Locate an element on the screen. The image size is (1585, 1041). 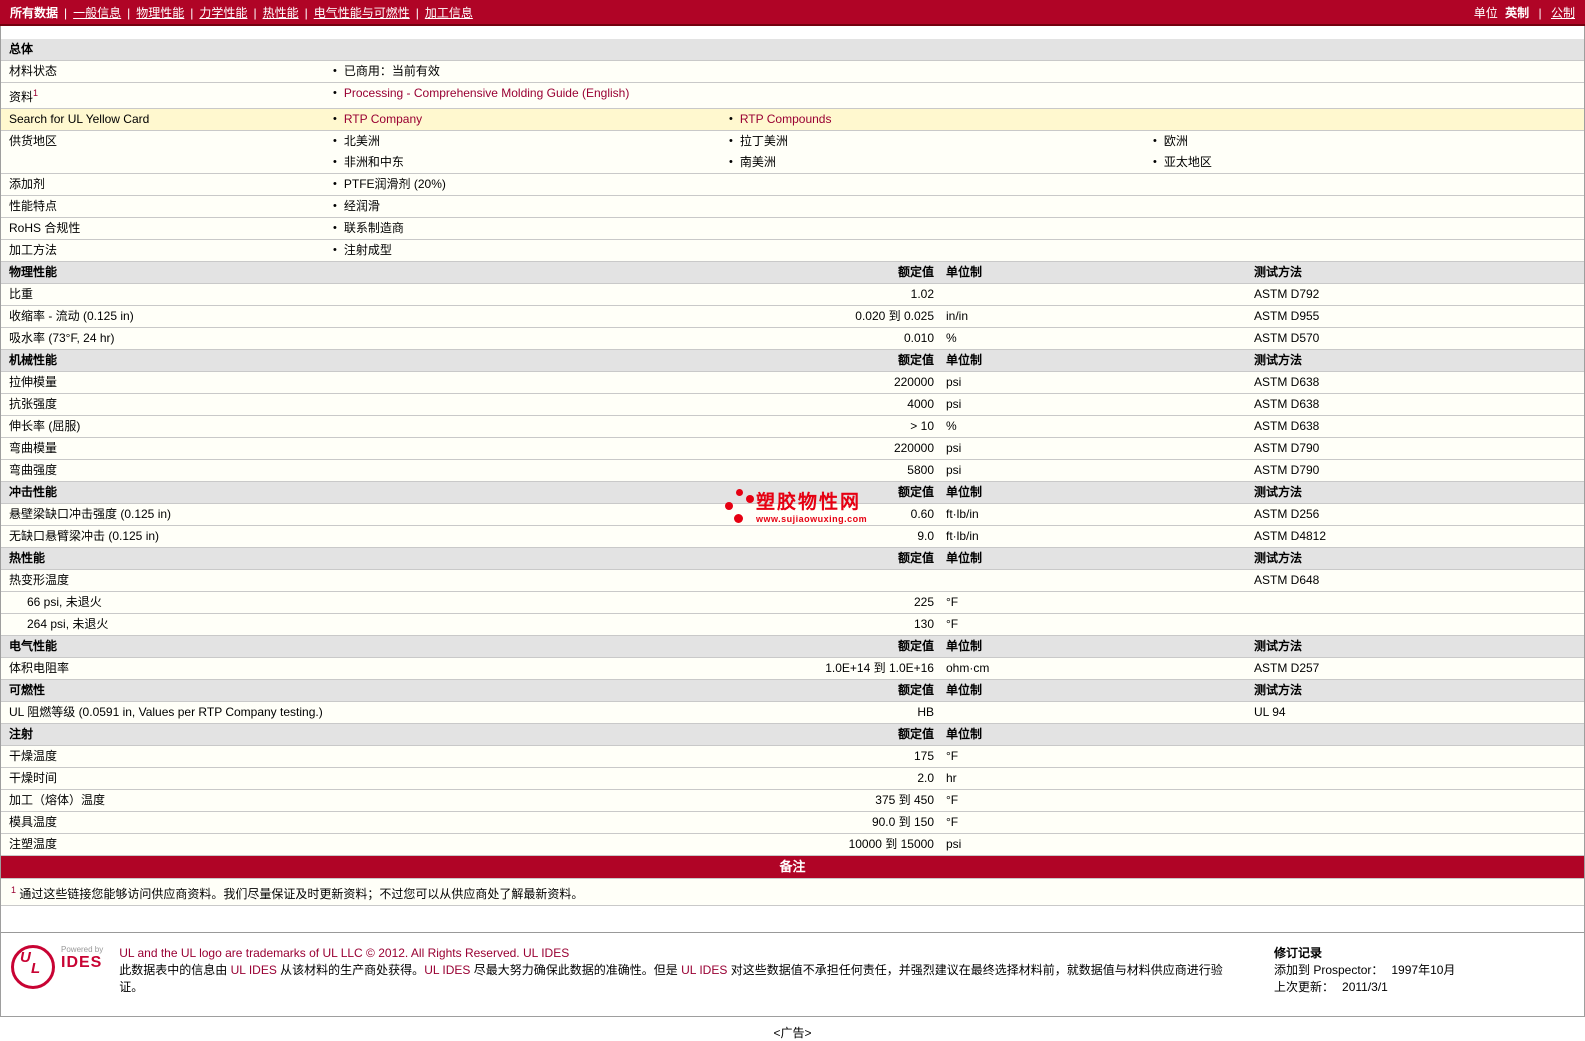
powered-by-block: Powered by IDES is located at coordinates (82, 958).